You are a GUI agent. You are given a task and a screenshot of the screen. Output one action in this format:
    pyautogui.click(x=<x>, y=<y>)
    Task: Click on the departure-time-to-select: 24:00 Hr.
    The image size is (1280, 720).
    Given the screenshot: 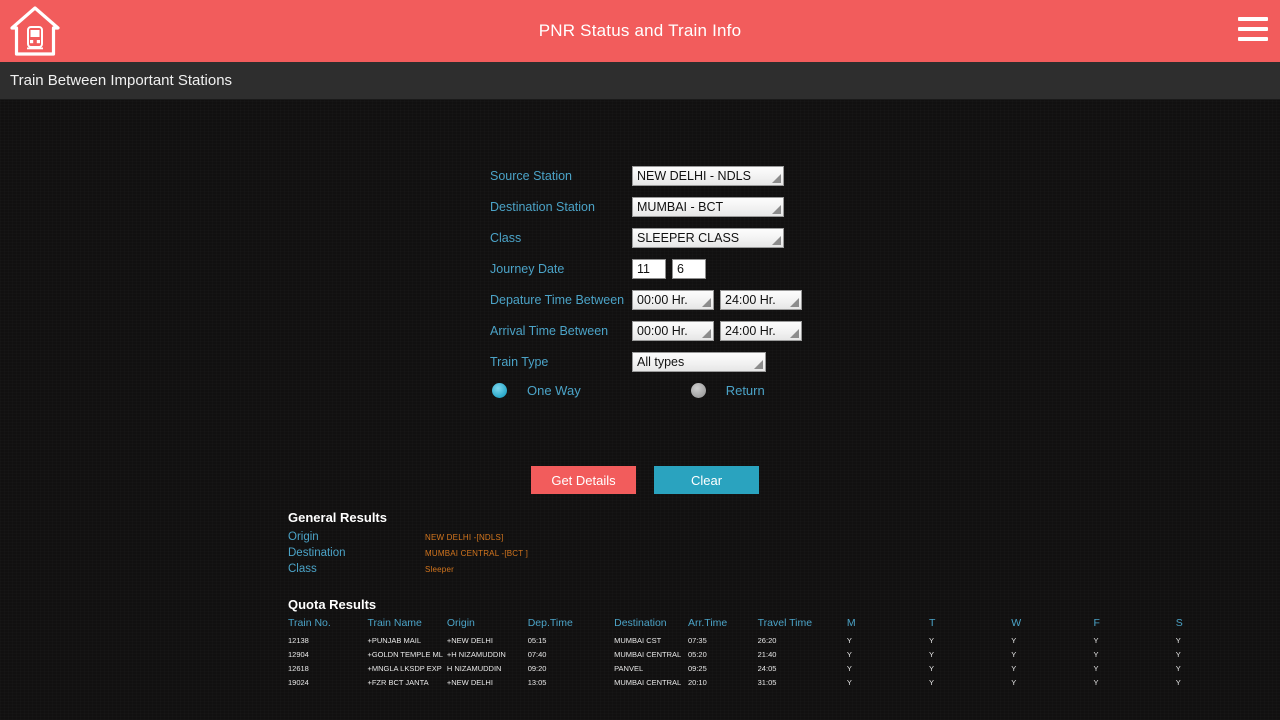 What is the action you would take?
    pyautogui.click(x=761, y=300)
    